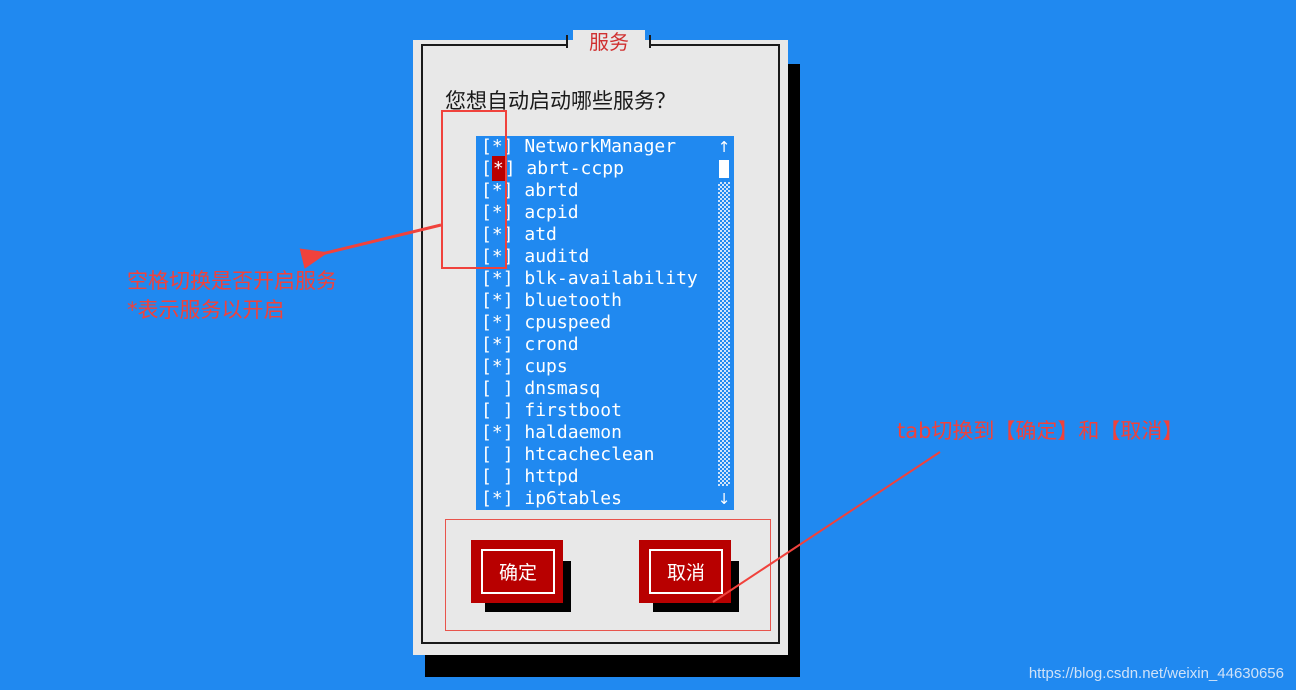 This screenshot has width=1296, height=690. Describe the element at coordinates (551, 190) in the screenshot. I see `service-name: abrtd` at that location.